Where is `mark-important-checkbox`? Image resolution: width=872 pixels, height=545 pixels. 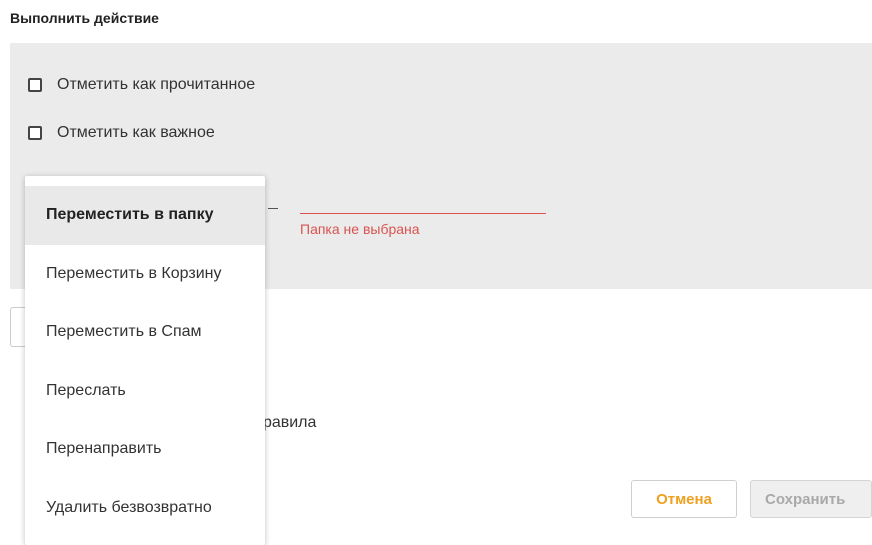
mark-important-checkbox is located at coordinates (35, 133).